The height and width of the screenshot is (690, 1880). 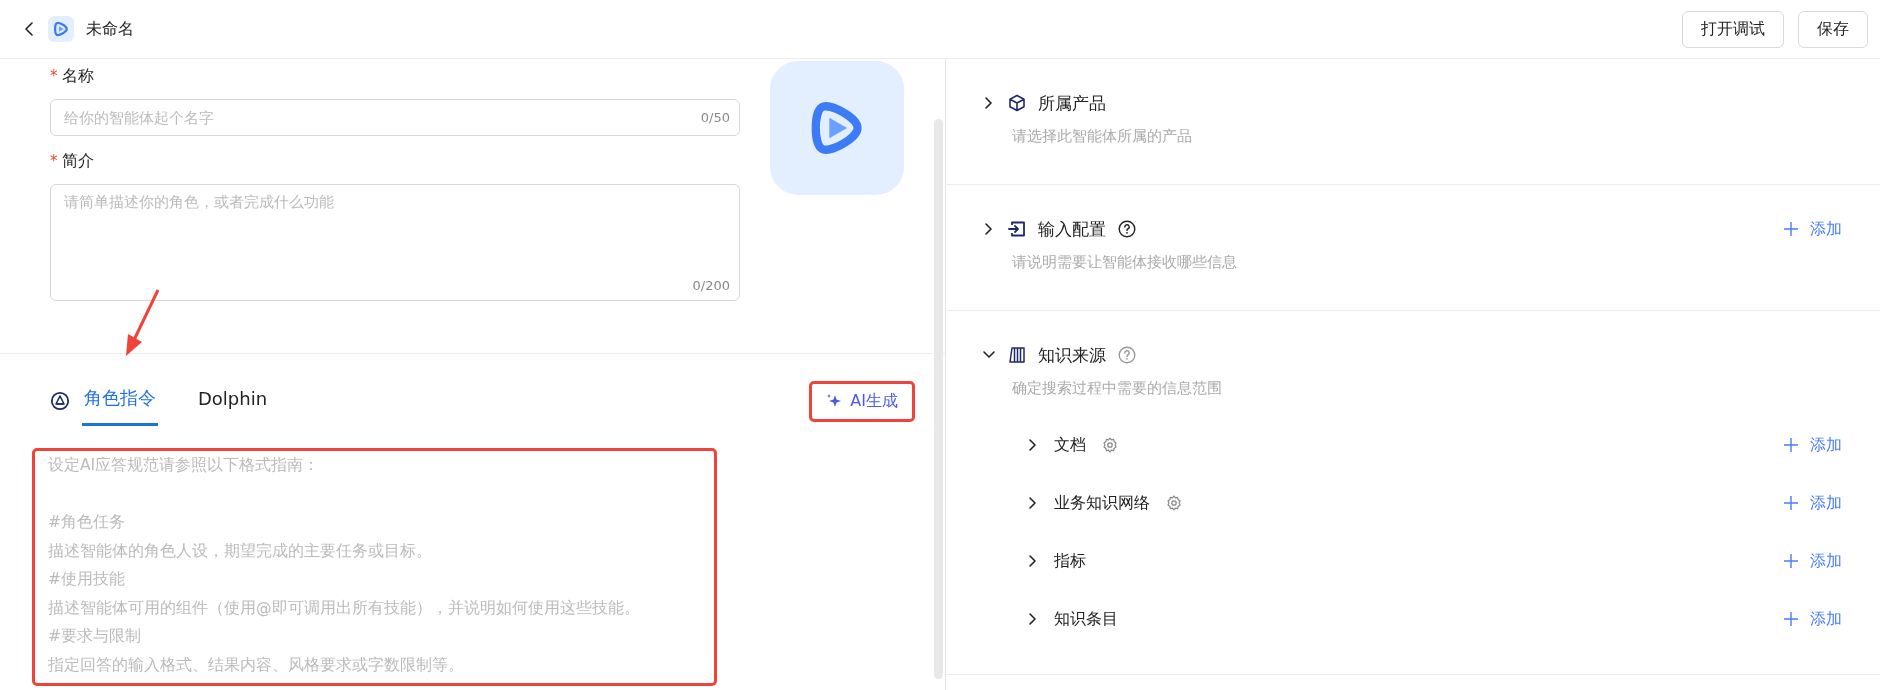 I want to click on placeholder-text: 描述智能体可用的组件（使用@即可调用出所有技能），并说明如何使用这些技能。, so click(x=344, y=608).